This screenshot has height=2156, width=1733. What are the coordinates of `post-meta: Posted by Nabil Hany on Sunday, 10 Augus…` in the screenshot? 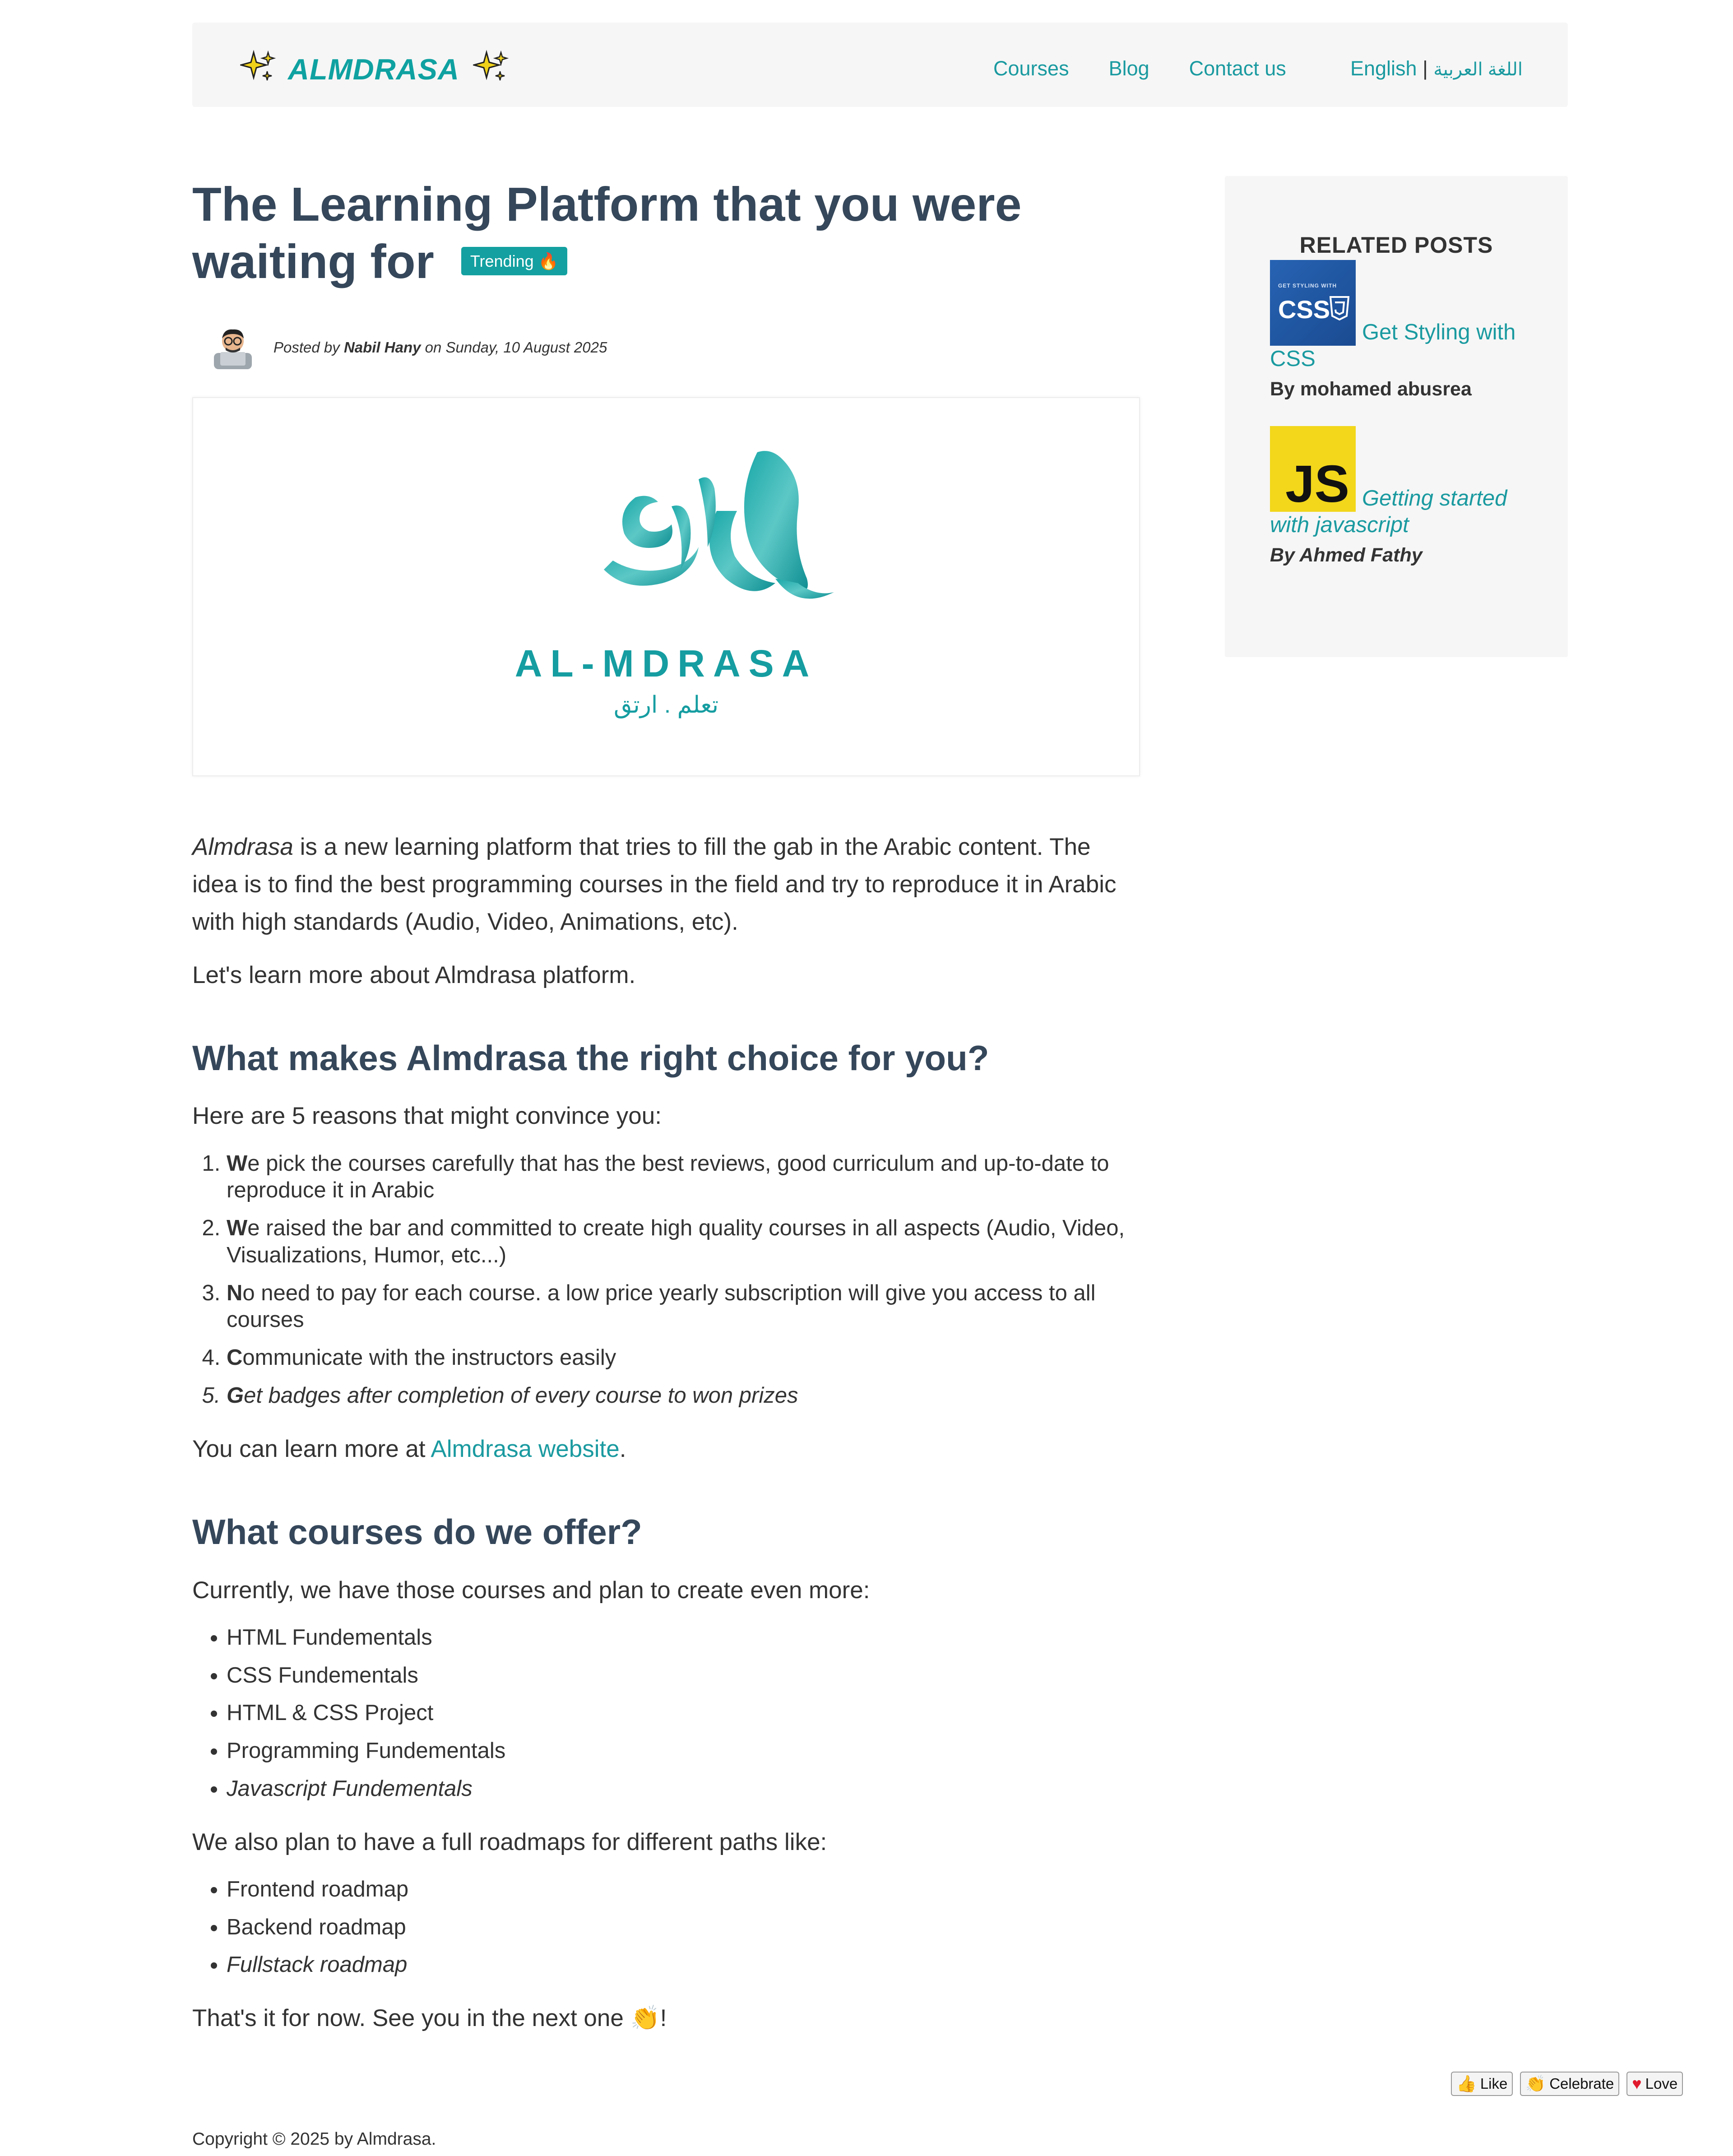 It's located at (399, 347).